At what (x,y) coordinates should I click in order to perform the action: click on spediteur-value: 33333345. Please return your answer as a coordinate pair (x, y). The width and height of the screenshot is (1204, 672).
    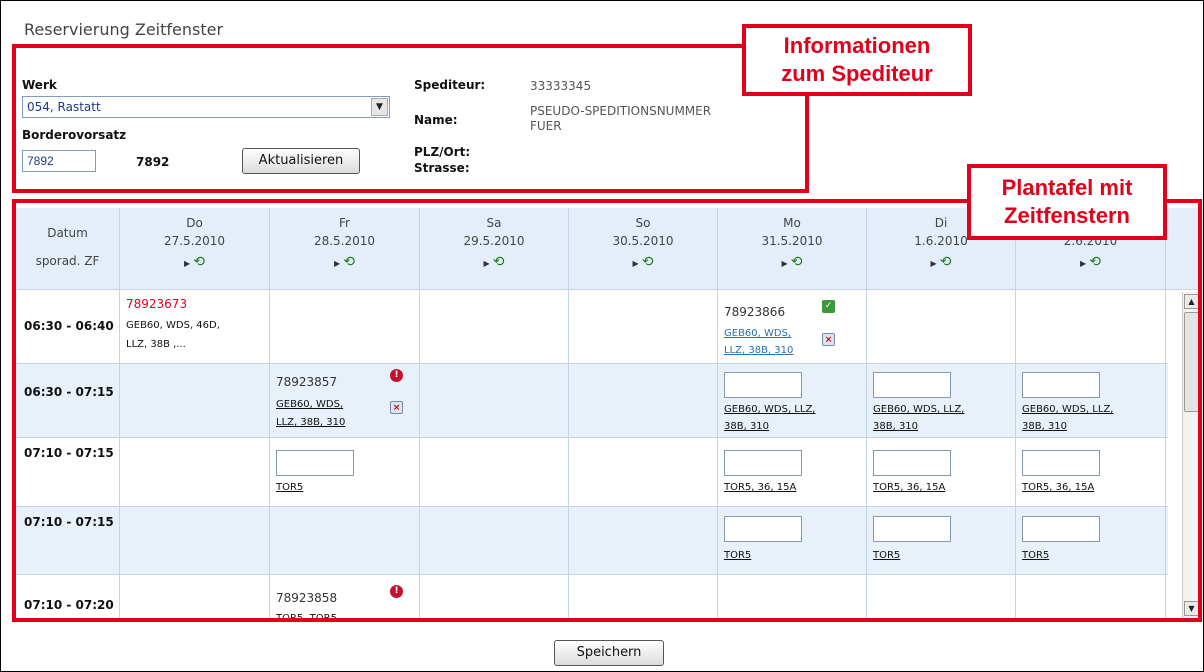
    Looking at the image, I should click on (561, 86).